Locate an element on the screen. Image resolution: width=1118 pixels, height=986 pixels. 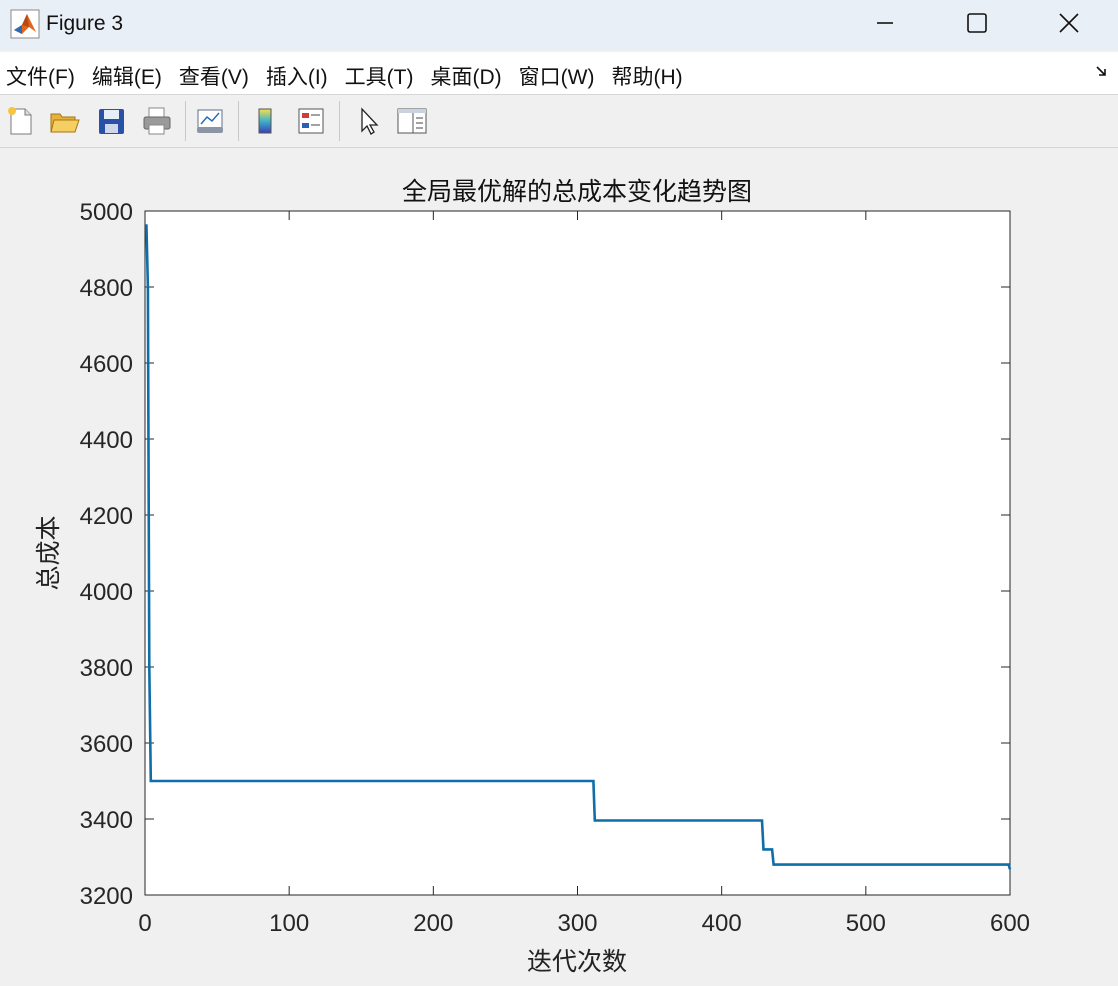
x-tick-label: 0 is located at coordinates (144, 923).